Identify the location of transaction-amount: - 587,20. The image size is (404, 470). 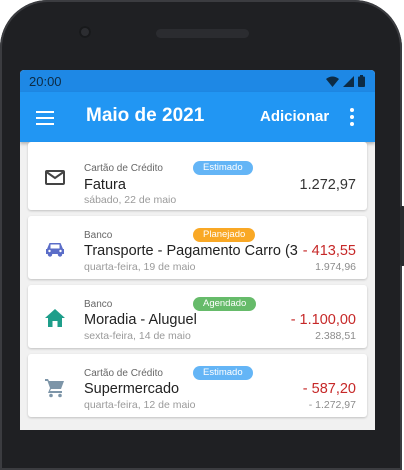
(329, 389).